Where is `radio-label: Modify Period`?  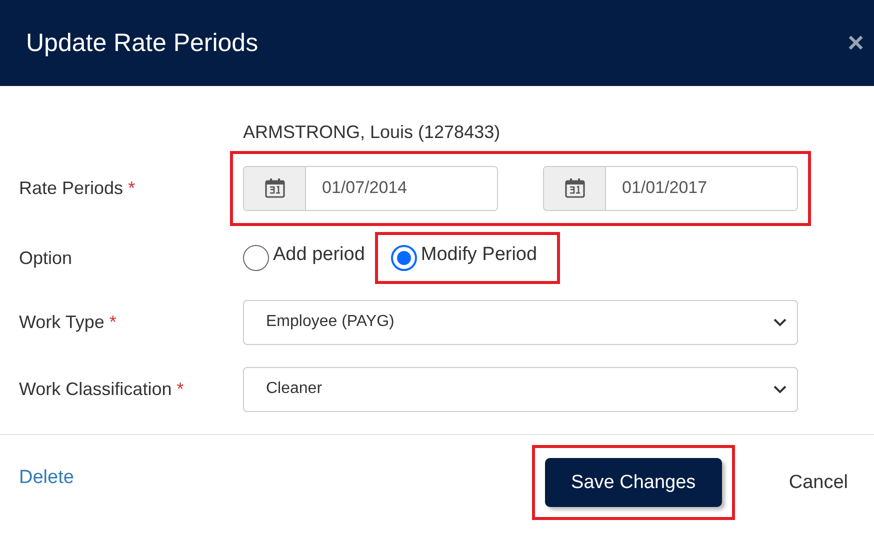
radio-label: Modify Period is located at coordinates (479, 255).